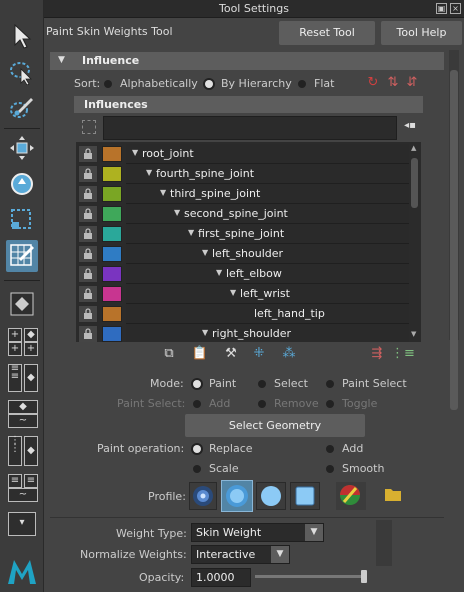 Image resolution: width=464 pixels, height=592 pixels. I want to click on copy-weights-icon: ⧉, so click(169, 354).